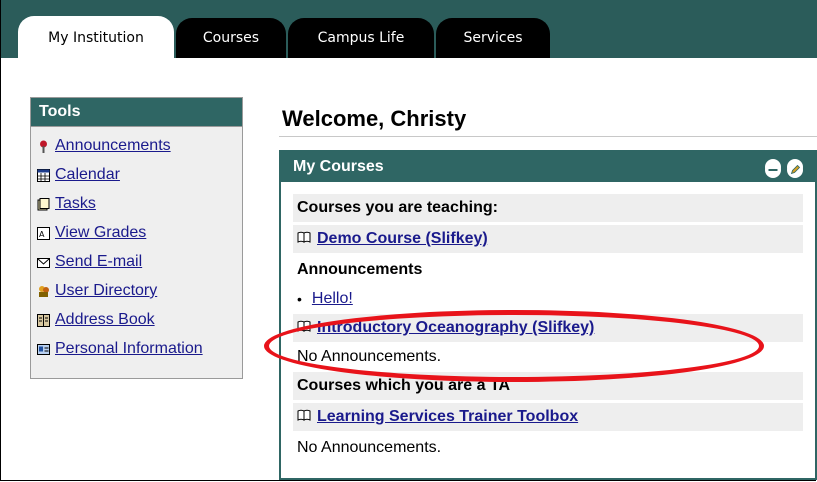 The height and width of the screenshot is (482, 817). What do you see at coordinates (43, 291) in the screenshot?
I see `users-icon` at bounding box center [43, 291].